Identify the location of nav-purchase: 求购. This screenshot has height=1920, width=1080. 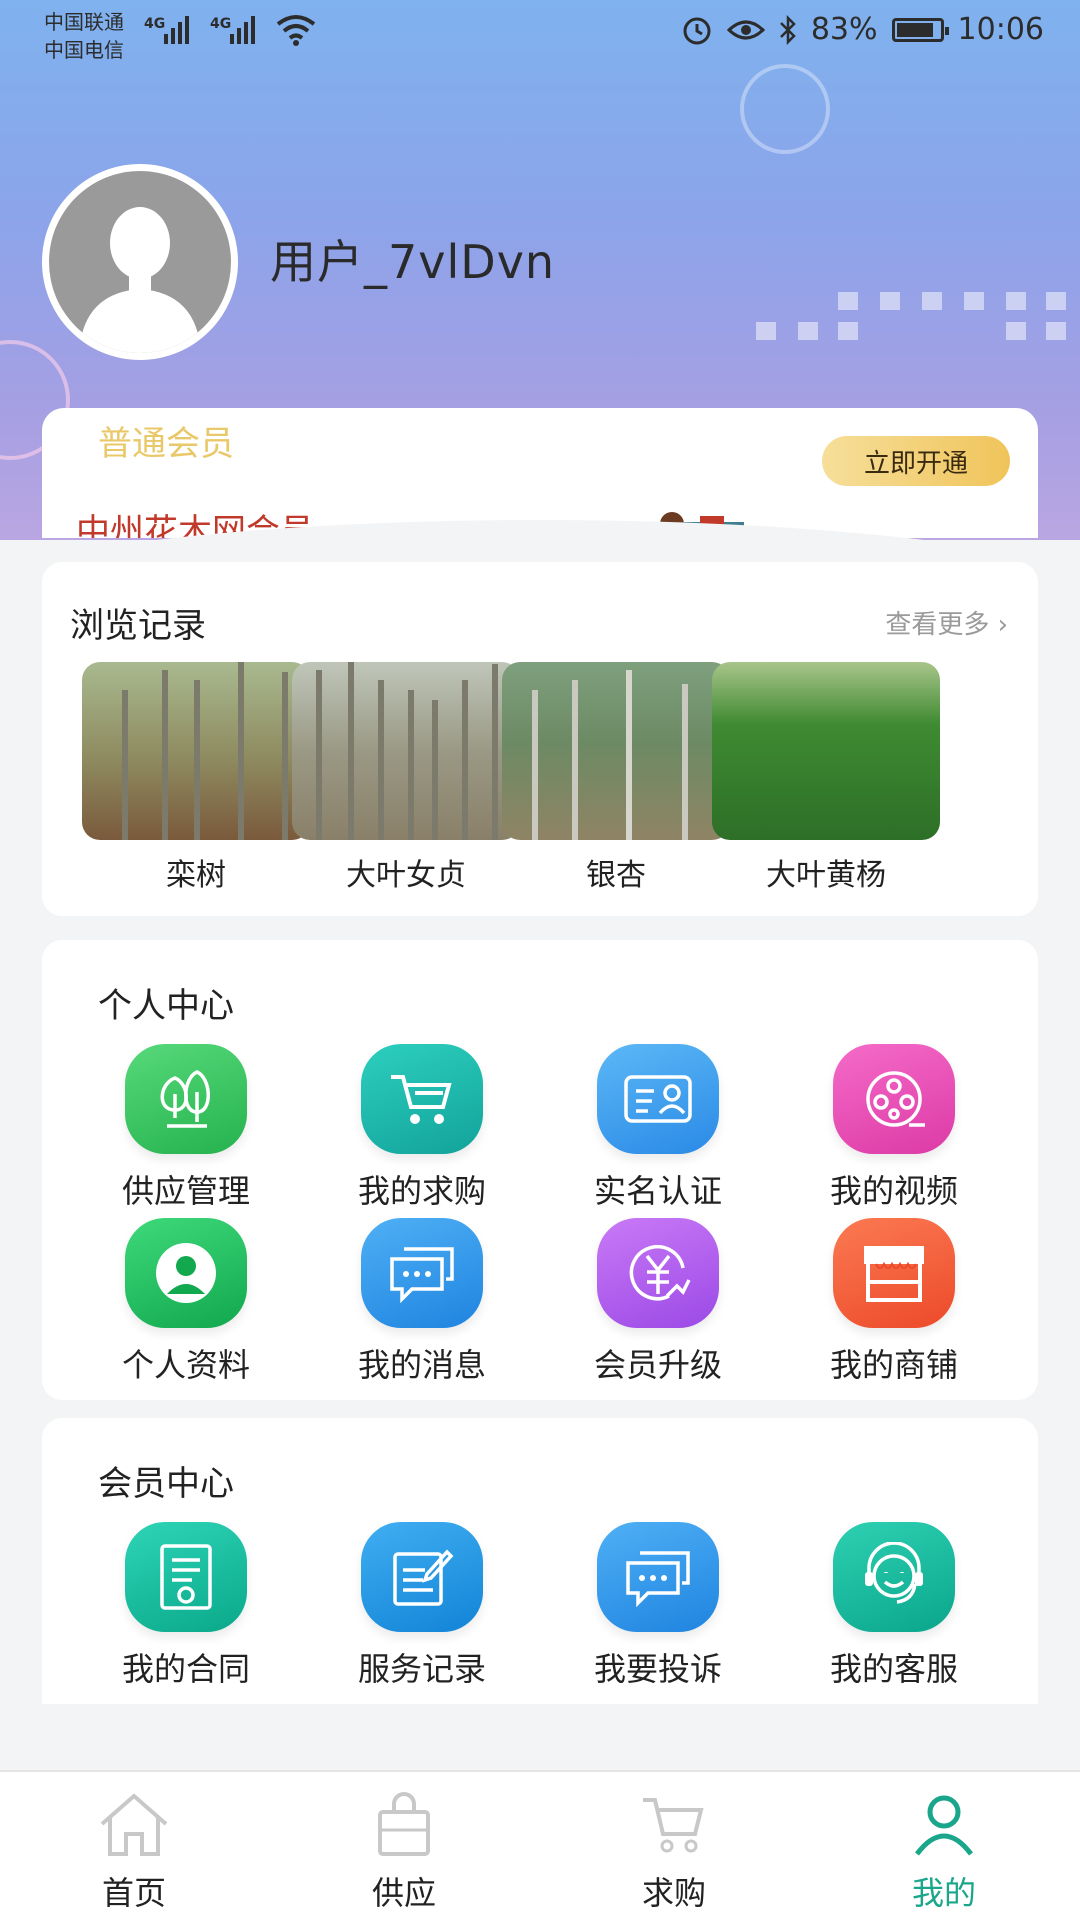
(674, 1843).